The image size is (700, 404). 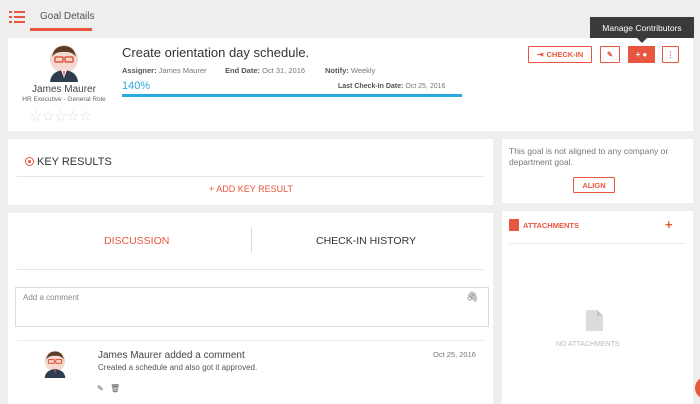 What do you see at coordinates (472, 297) in the screenshot?
I see `attach-clip-icon: 🖇` at bounding box center [472, 297].